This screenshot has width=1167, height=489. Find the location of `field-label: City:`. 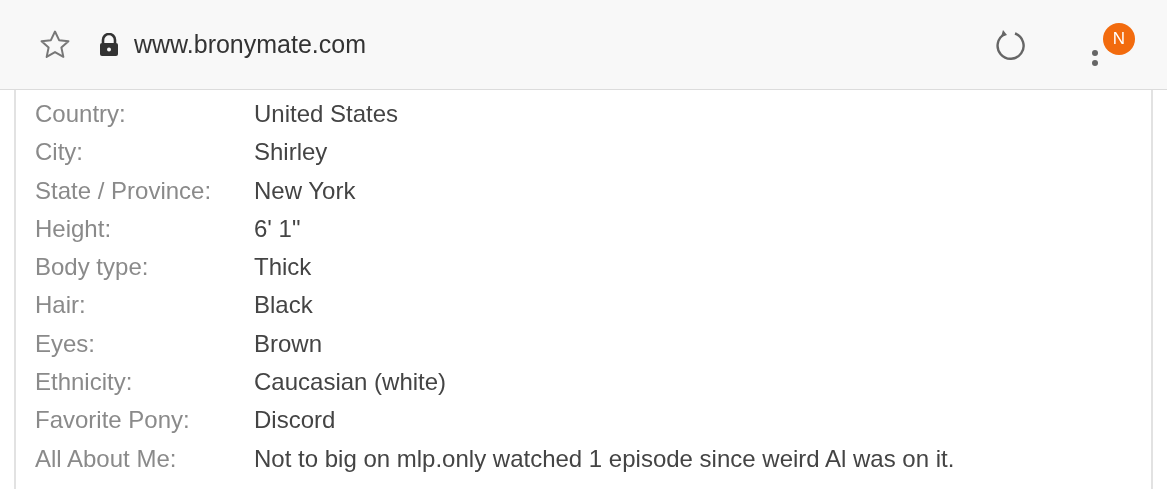

field-label: City: is located at coordinates (59, 152).